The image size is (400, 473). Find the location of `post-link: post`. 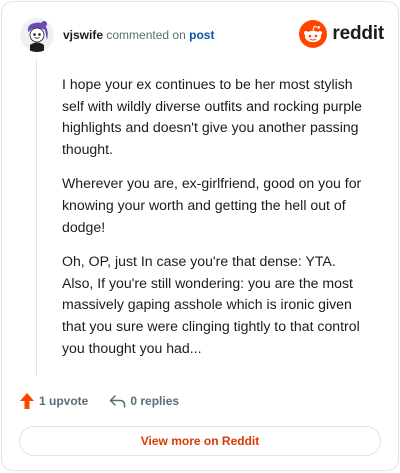

post-link: post is located at coordinates (201, 35).